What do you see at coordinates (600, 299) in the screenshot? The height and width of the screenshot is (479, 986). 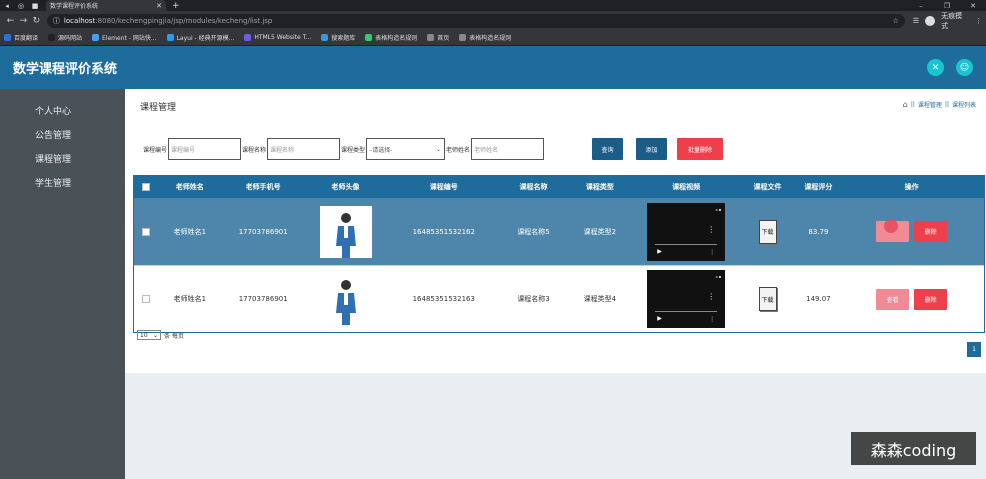 I see `course-type-cell: 课程类型4` at bounding box center [600, 299].